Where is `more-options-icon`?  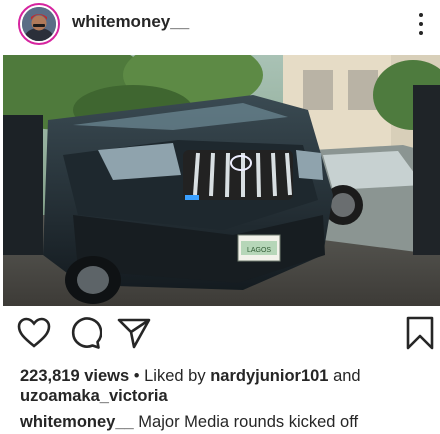 more-options-icon is located at coordinates (421, 24).